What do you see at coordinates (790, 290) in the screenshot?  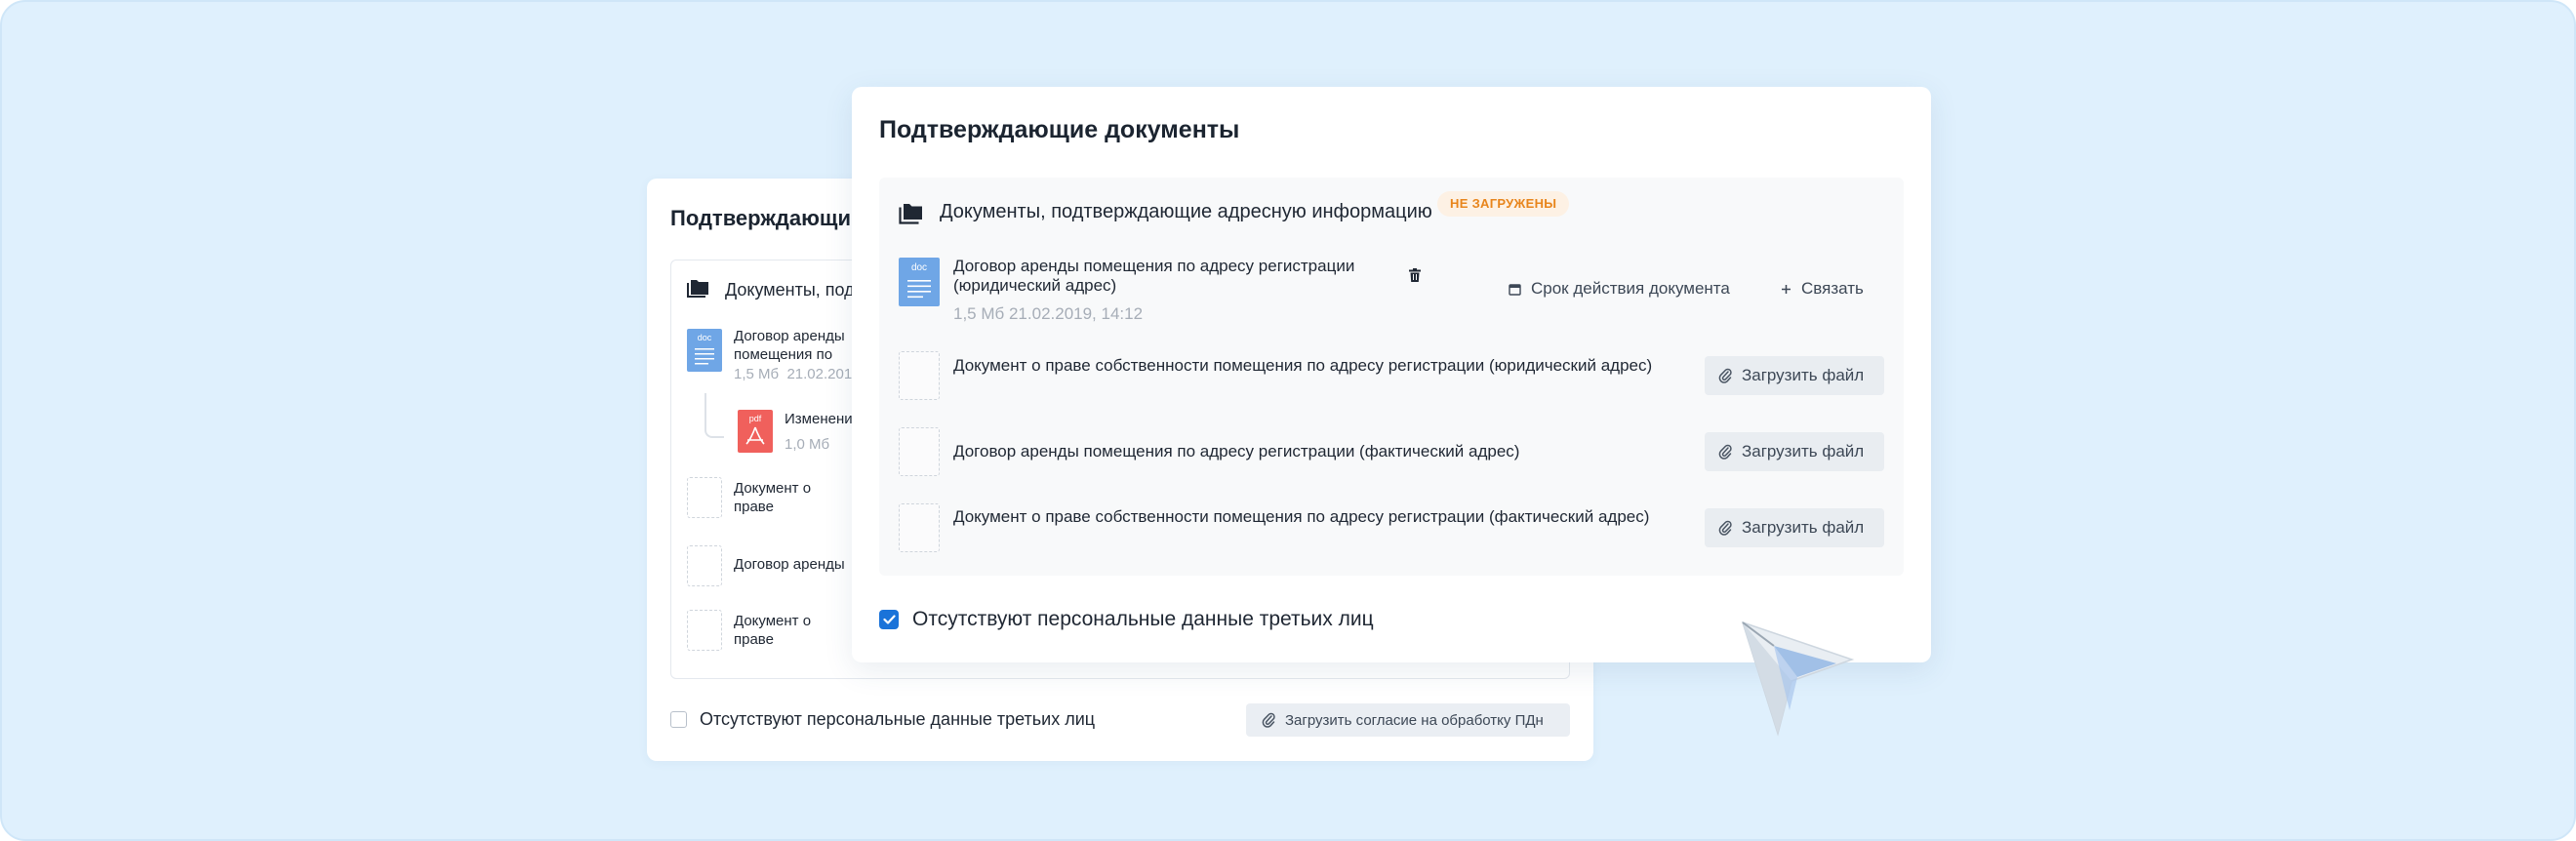 I see `back-group-title: Документы, под` at bounding box center [790, 290].